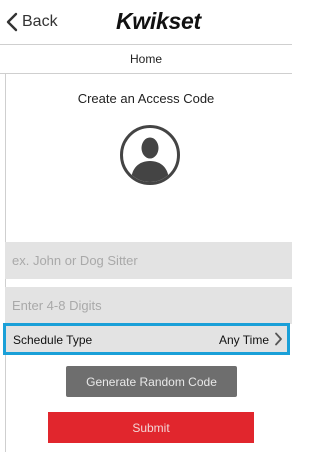 The height and width of the screenshot is (452, 320). I want to click on subheader: Home, so click(146, 59).